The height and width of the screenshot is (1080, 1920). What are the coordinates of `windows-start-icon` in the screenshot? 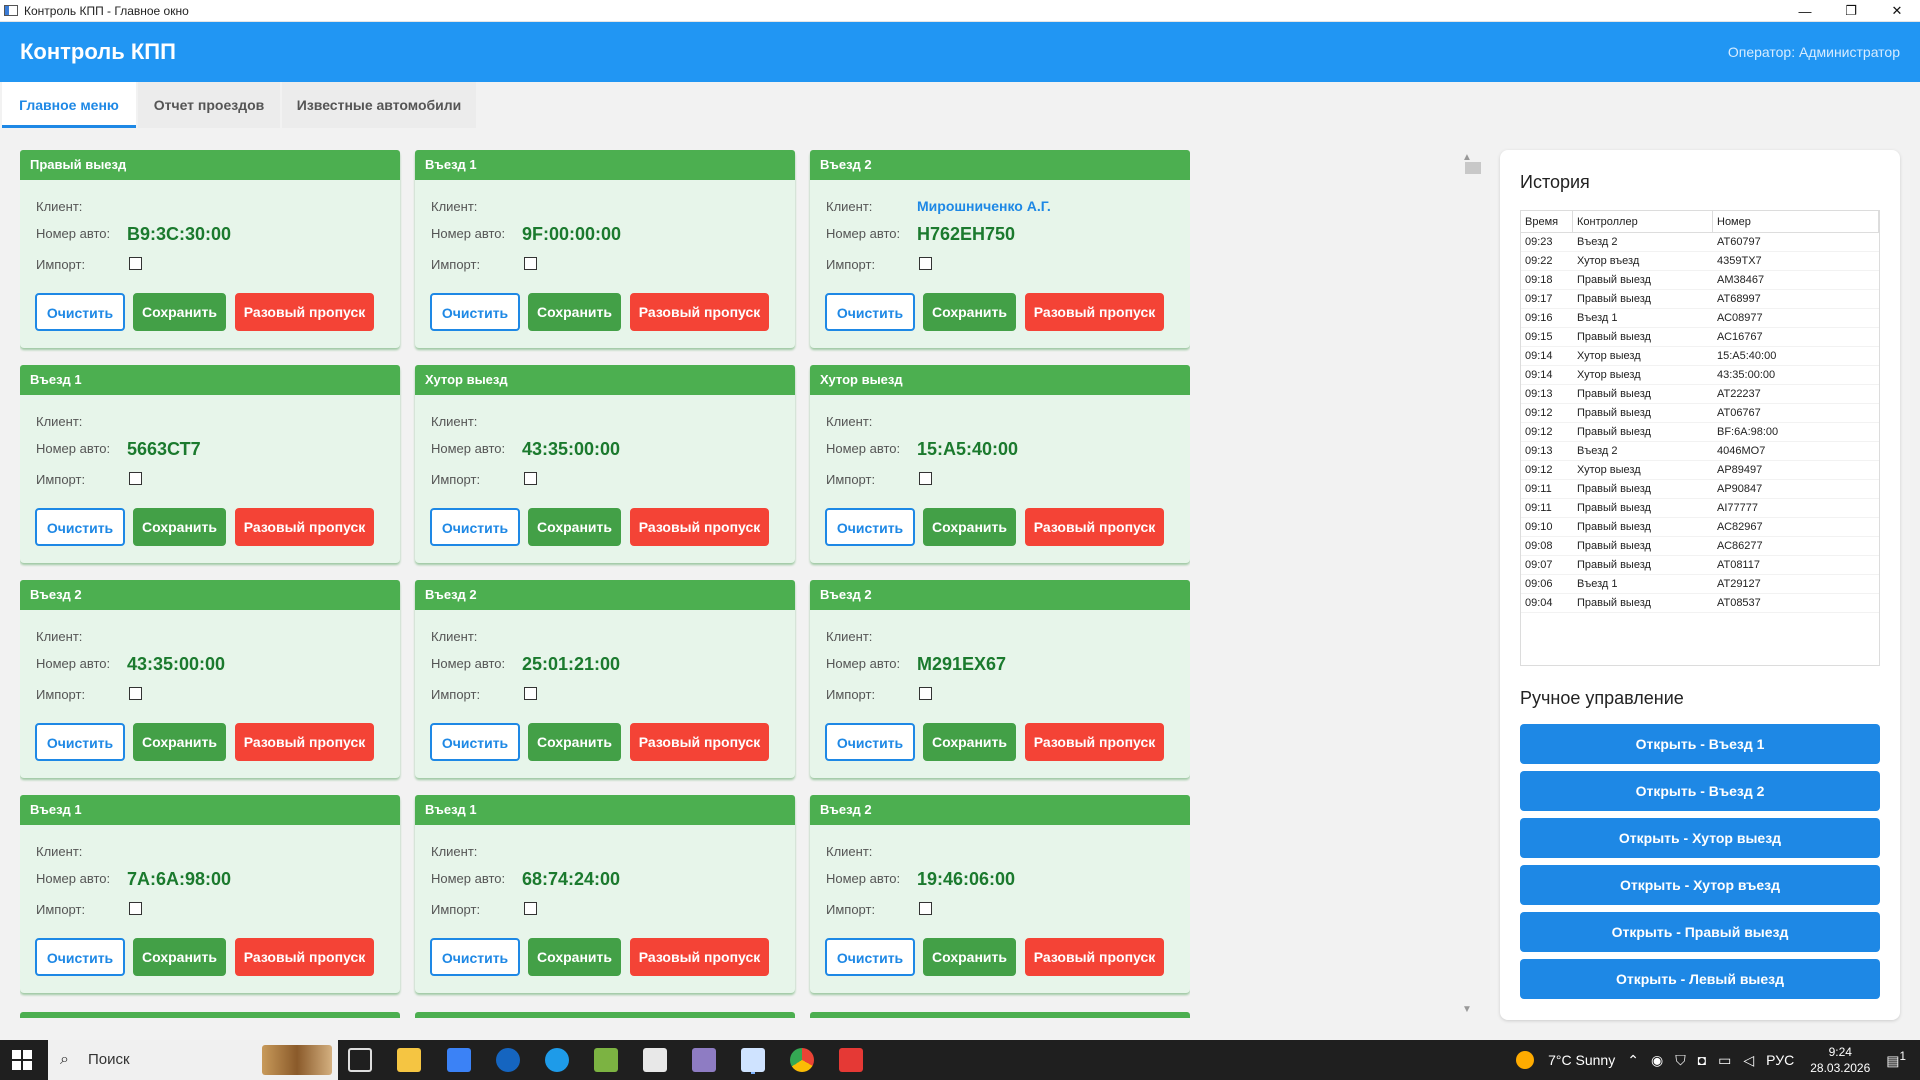 It's located at (22, 1060).